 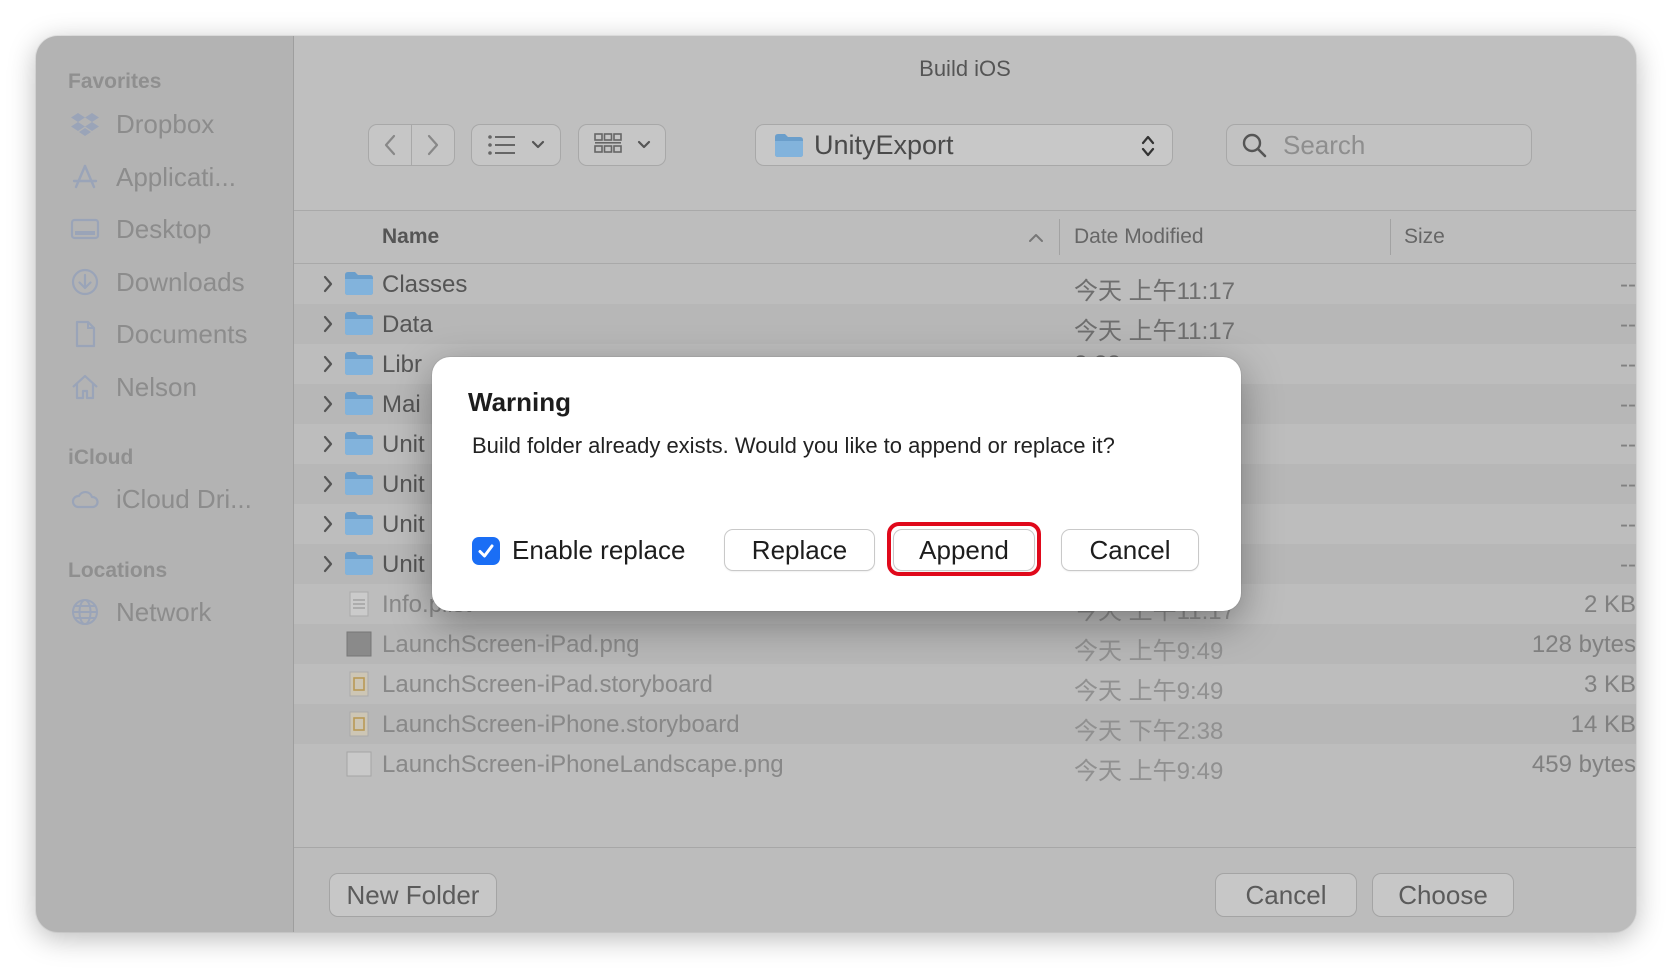 I want to click on append-button: Append, so click(x=964, y=550).